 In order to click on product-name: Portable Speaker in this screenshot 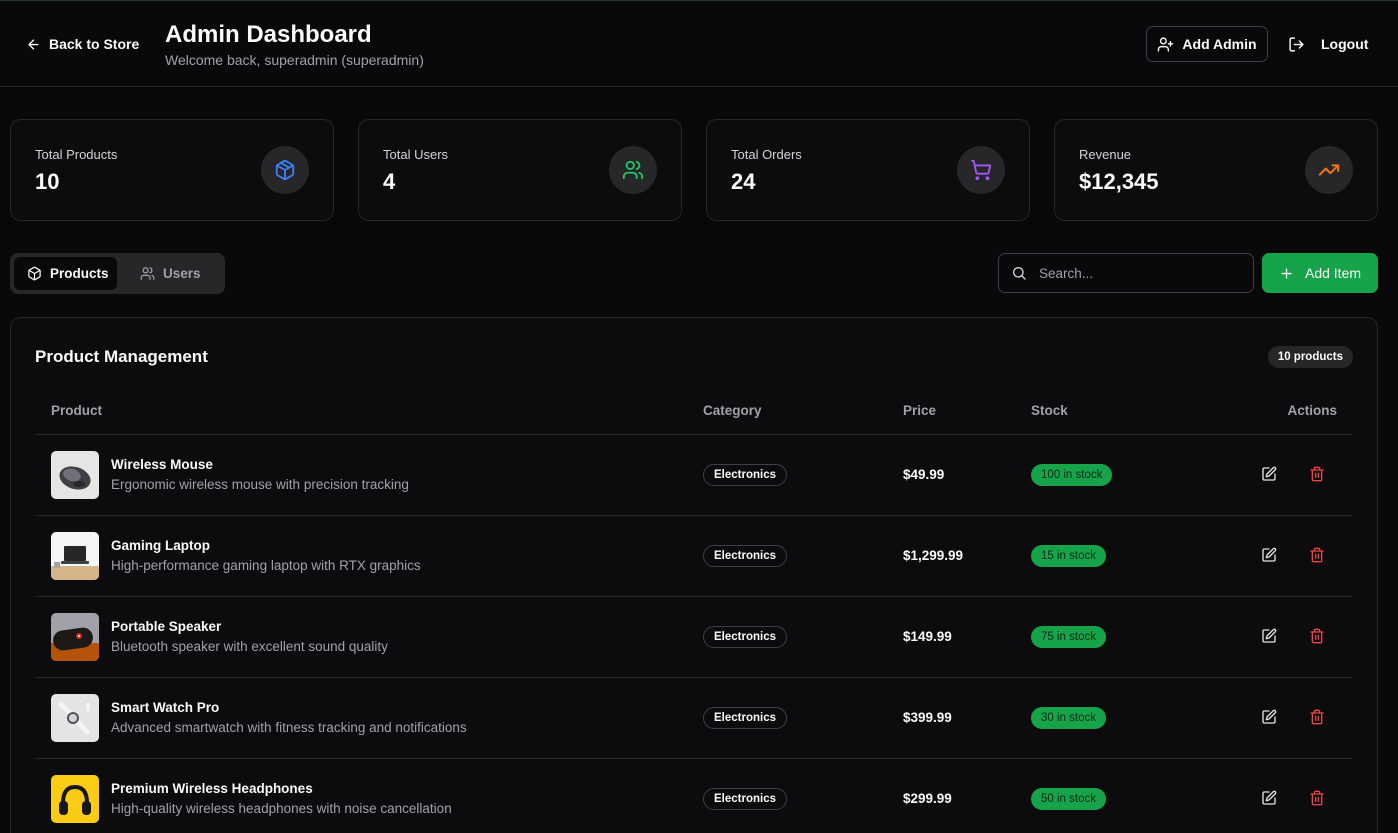, I will do `click(166, 626)`.